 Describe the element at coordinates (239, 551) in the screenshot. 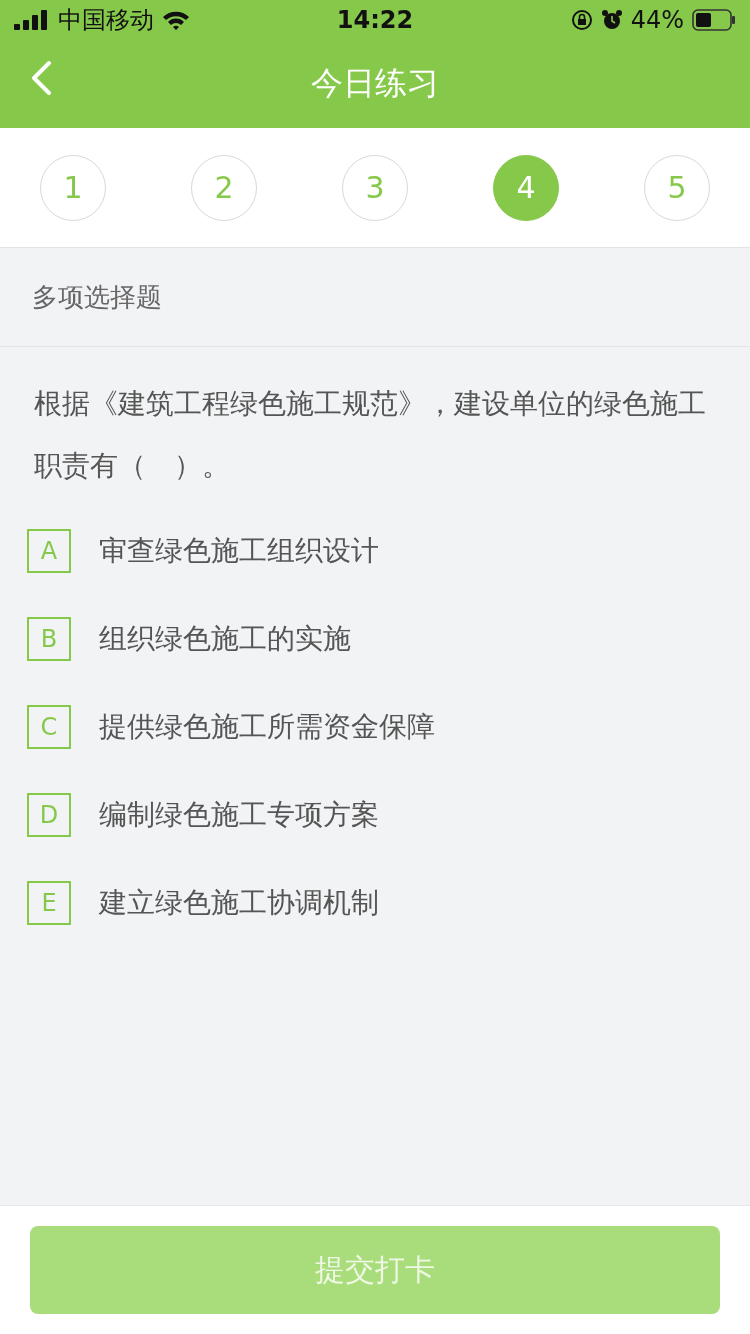

I see `option-text: 审查绿色施工组织设计` at that location.